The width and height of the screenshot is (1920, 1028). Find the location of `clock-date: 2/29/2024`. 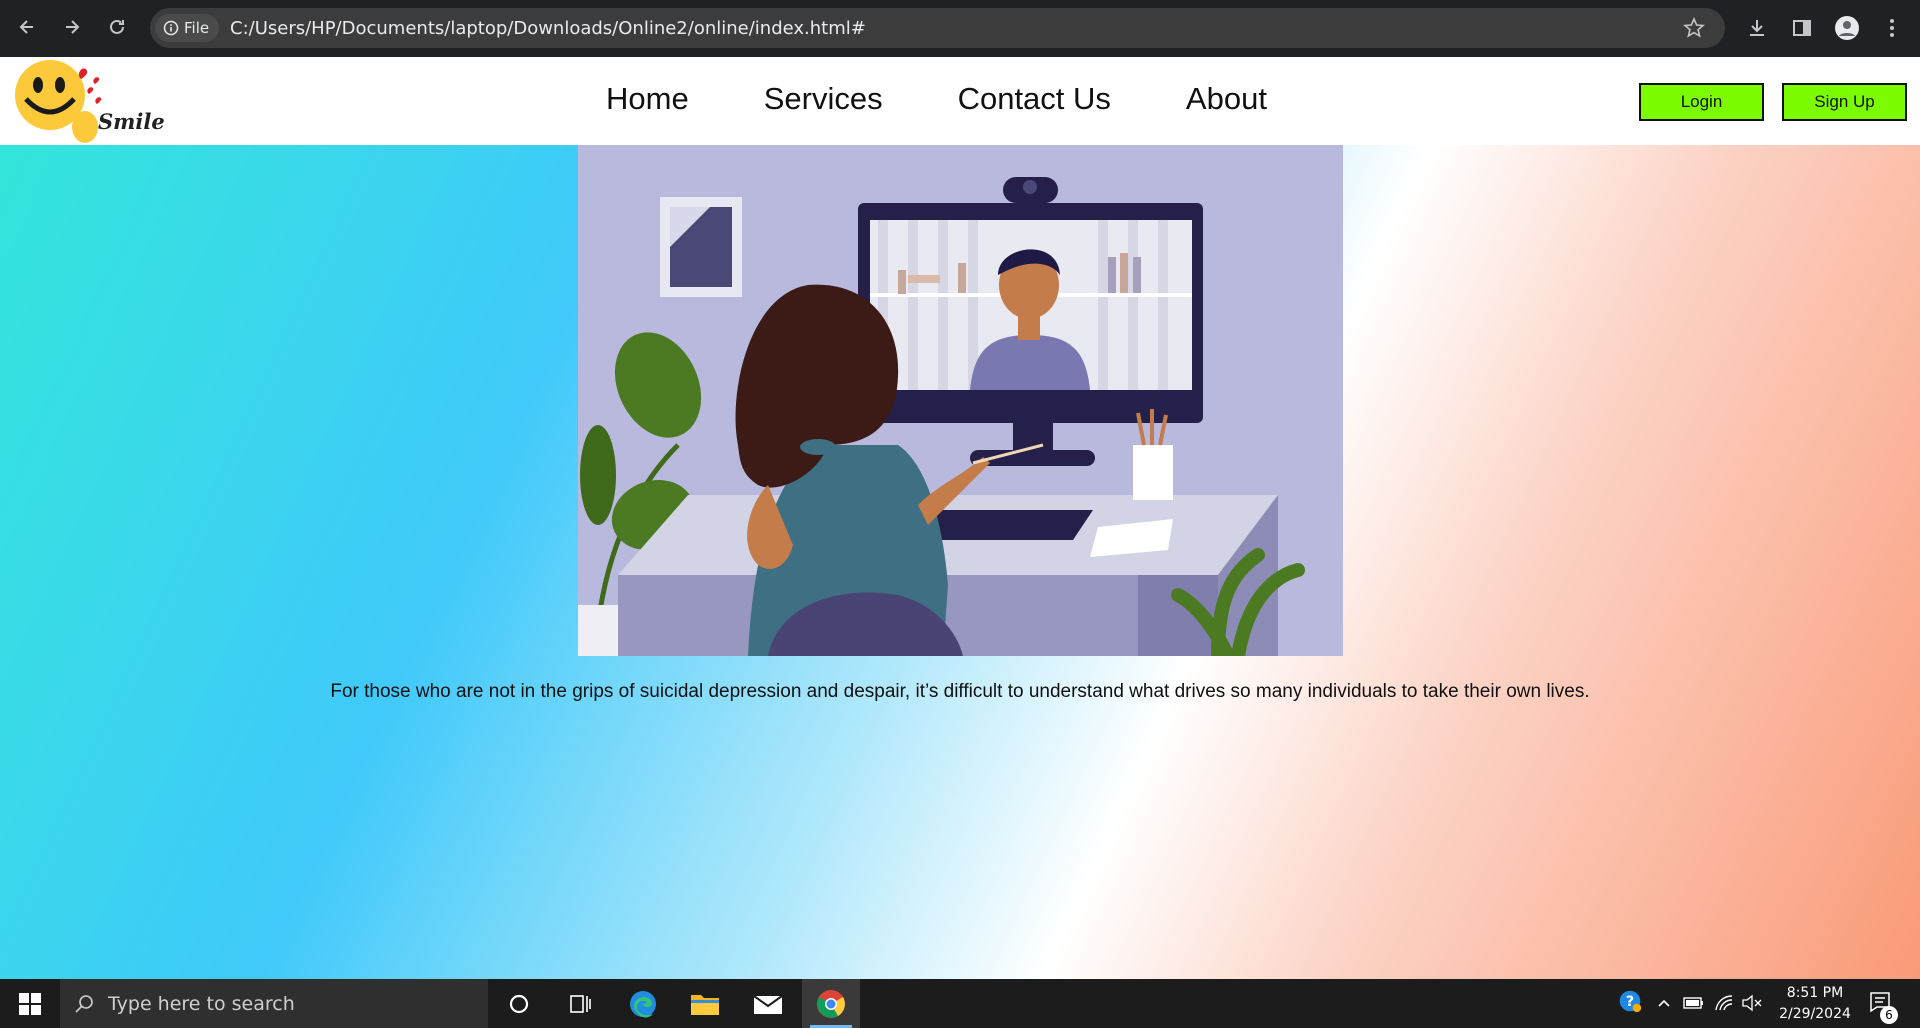

clock-date: 2/29/2024 is located at coordinates (1815, 1014).